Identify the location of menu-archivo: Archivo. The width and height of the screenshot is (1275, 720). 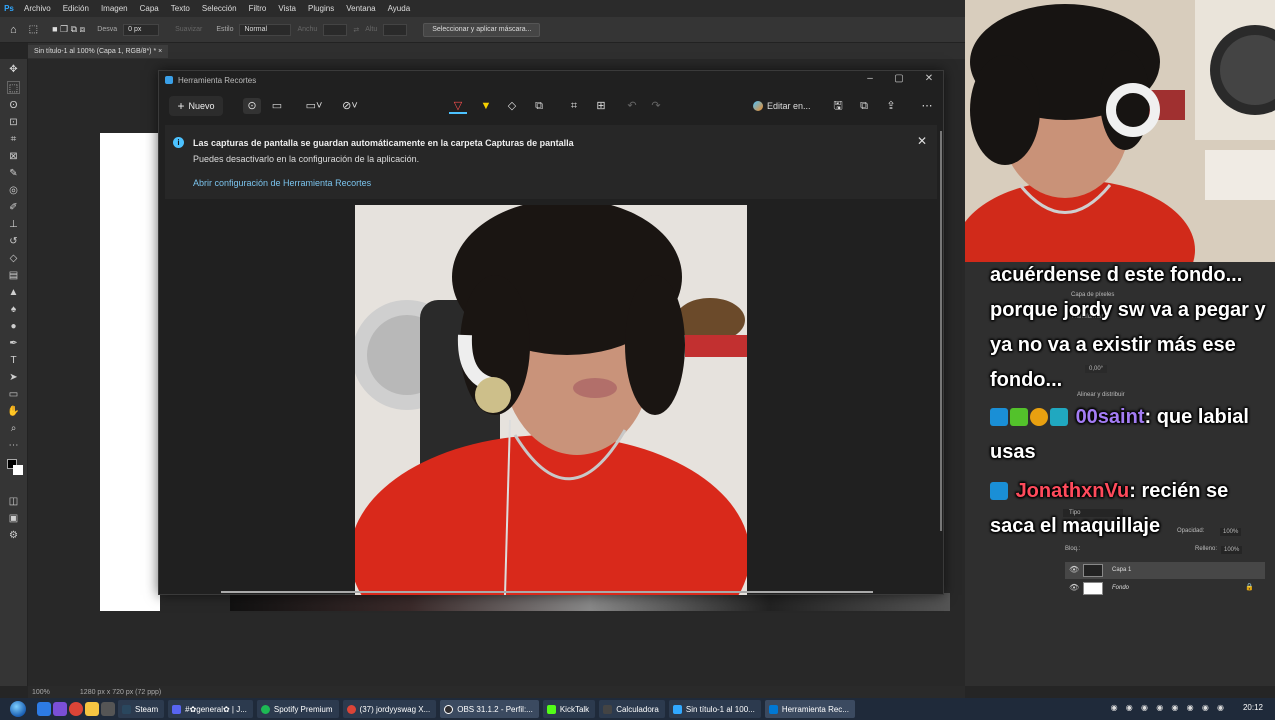
(37, 8).